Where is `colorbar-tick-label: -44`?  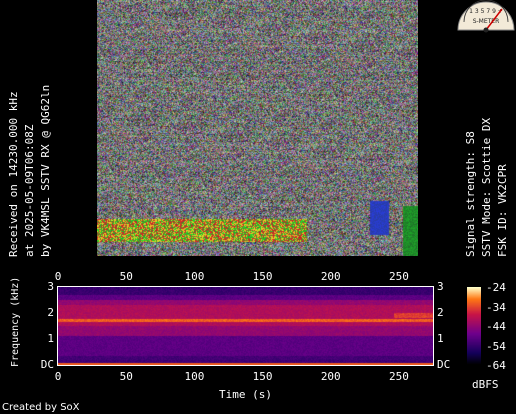 colorbar-tick-label: -44 is located at coordinates (496, 326).